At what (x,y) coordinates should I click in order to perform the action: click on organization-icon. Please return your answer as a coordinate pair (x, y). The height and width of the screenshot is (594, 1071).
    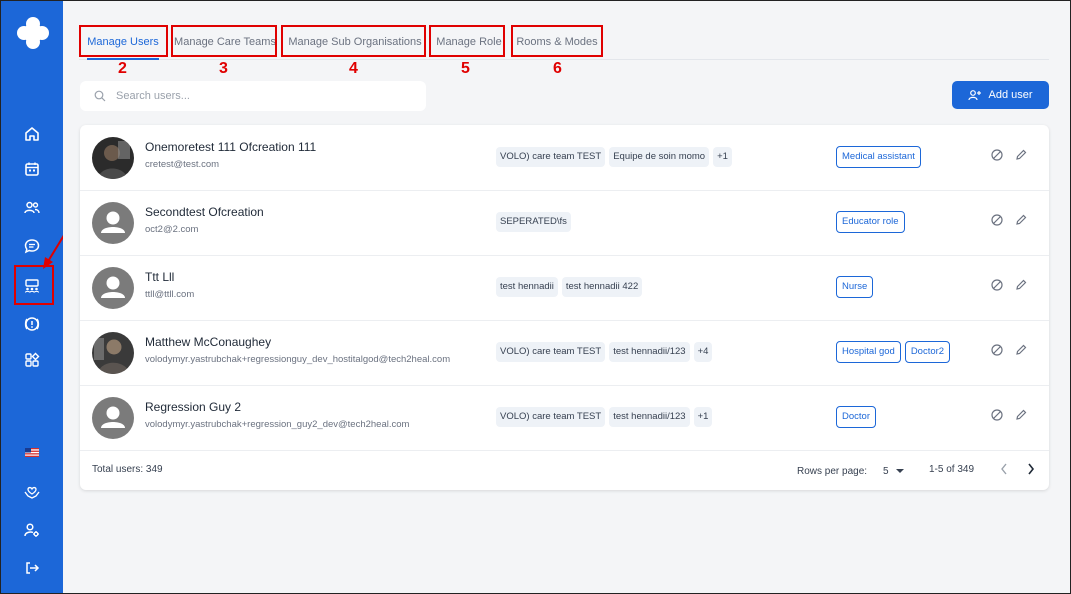
    Looking at the image, I should click on (32, 286).